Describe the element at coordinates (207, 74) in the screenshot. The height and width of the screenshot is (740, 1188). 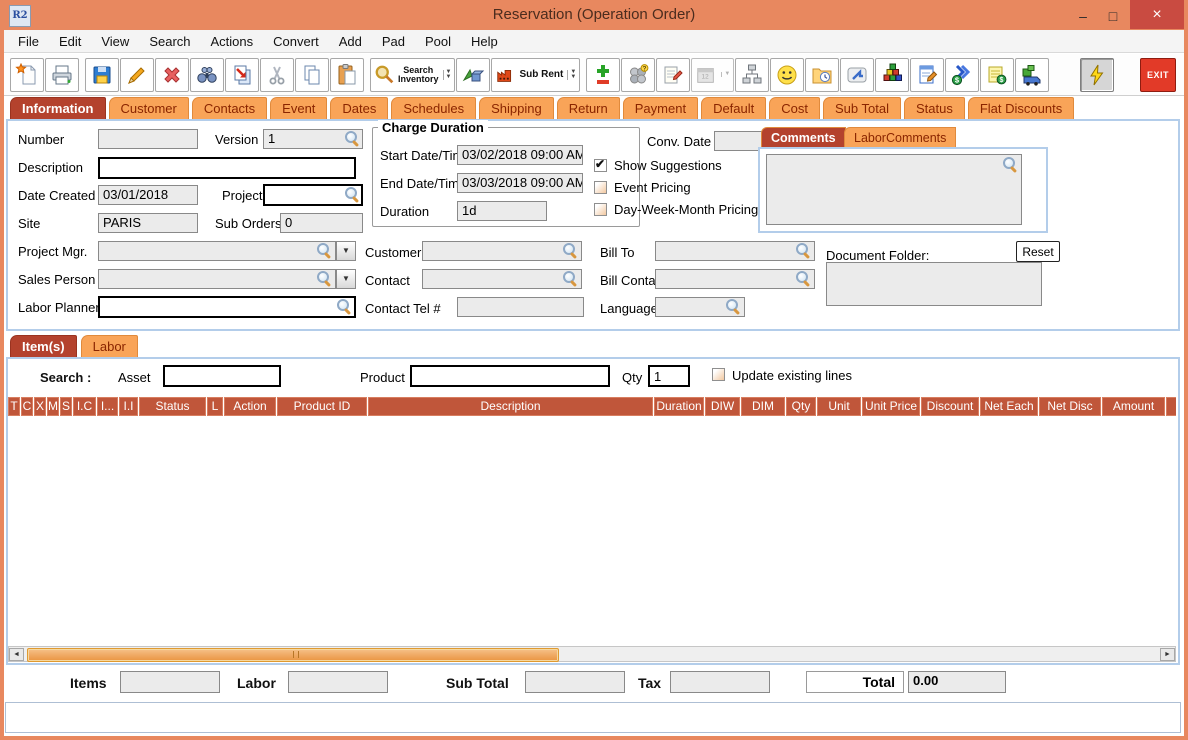
I see `find-button` at that location.